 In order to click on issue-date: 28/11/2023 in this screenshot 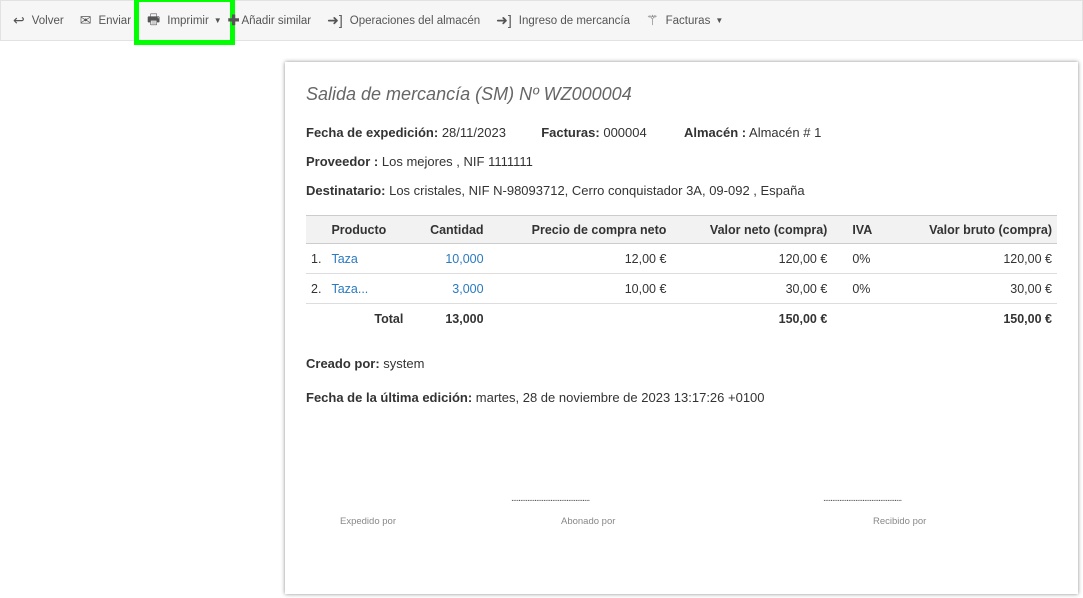, I will do `click(473, 132)`.